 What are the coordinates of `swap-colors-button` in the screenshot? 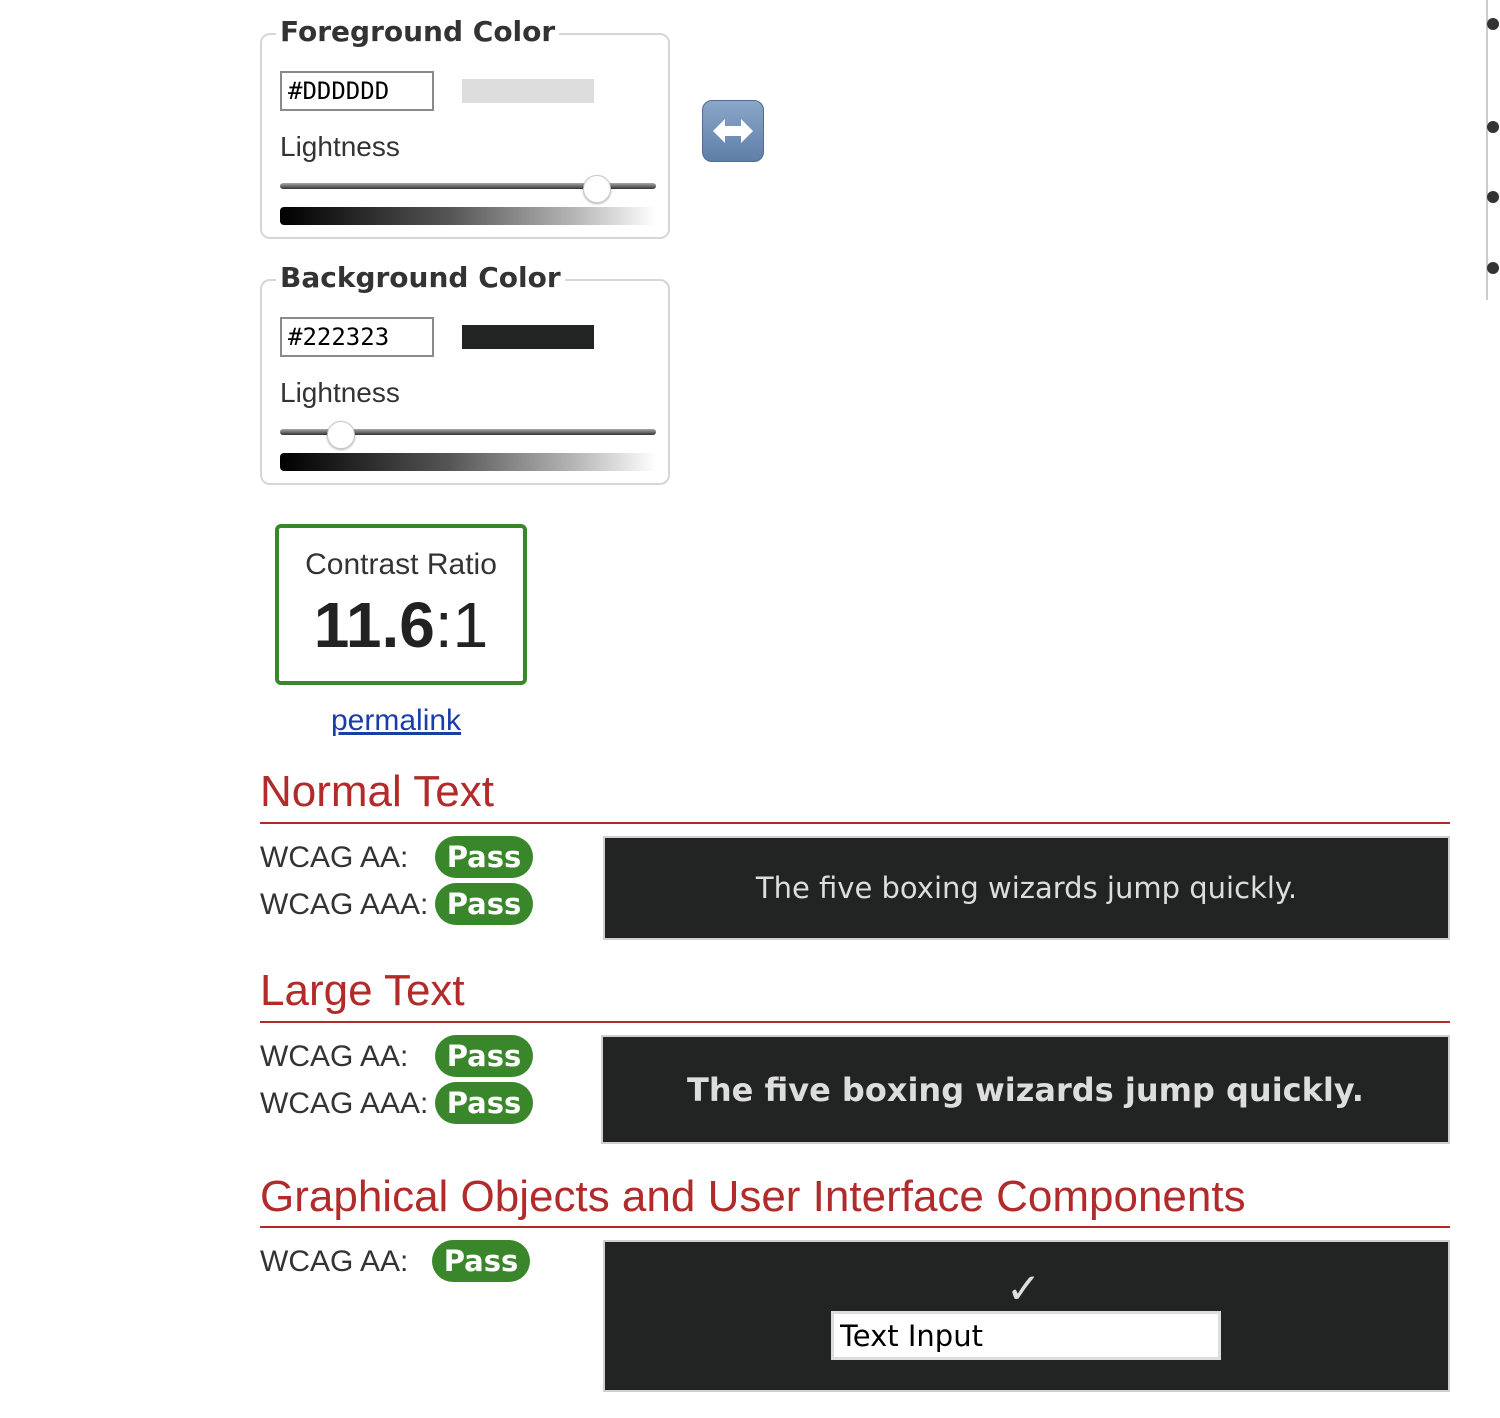 It's located at (733, 131).